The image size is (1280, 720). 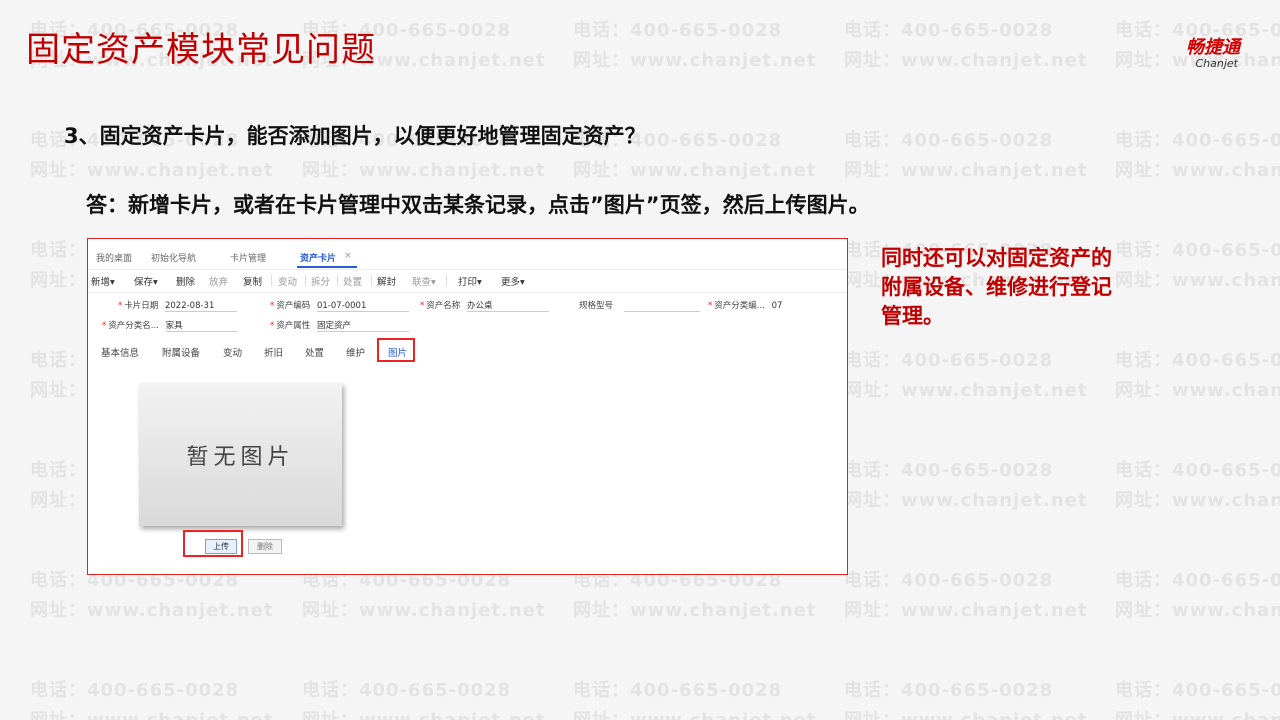 What do you see at coordinates (467, 253) in the screenshot?
I see `app-tab-bar: 我的桌面 初始化导航 卡片管理 资产卡片 ×` at bounding box center [467, 253].